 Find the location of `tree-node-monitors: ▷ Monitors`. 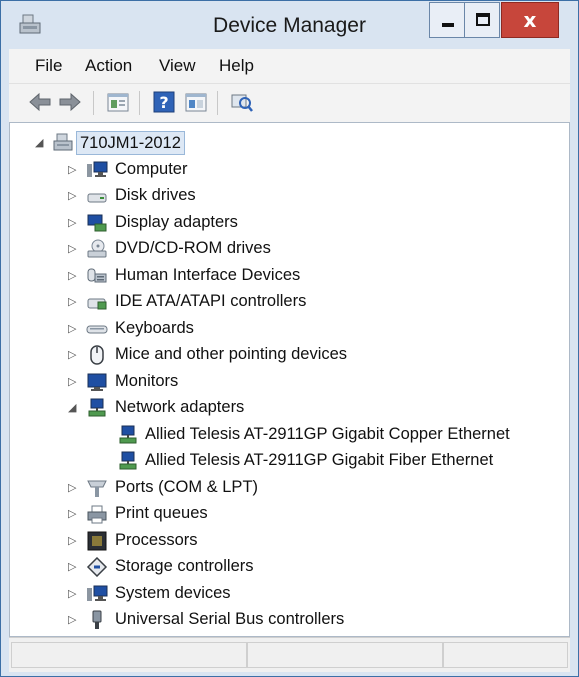

tree-node-monitors: ▷ Monitors is located at coordinates (289, 383).